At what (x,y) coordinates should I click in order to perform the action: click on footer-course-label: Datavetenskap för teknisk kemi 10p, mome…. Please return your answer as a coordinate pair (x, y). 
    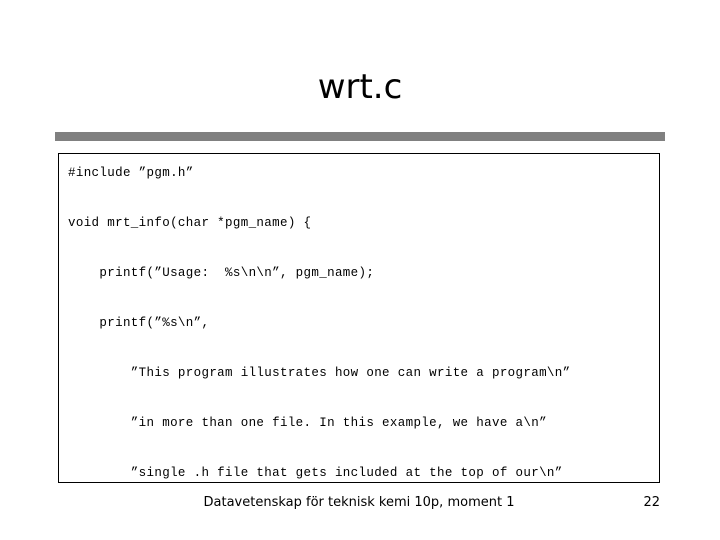
    Looking at the image, I should click on (359, 502).